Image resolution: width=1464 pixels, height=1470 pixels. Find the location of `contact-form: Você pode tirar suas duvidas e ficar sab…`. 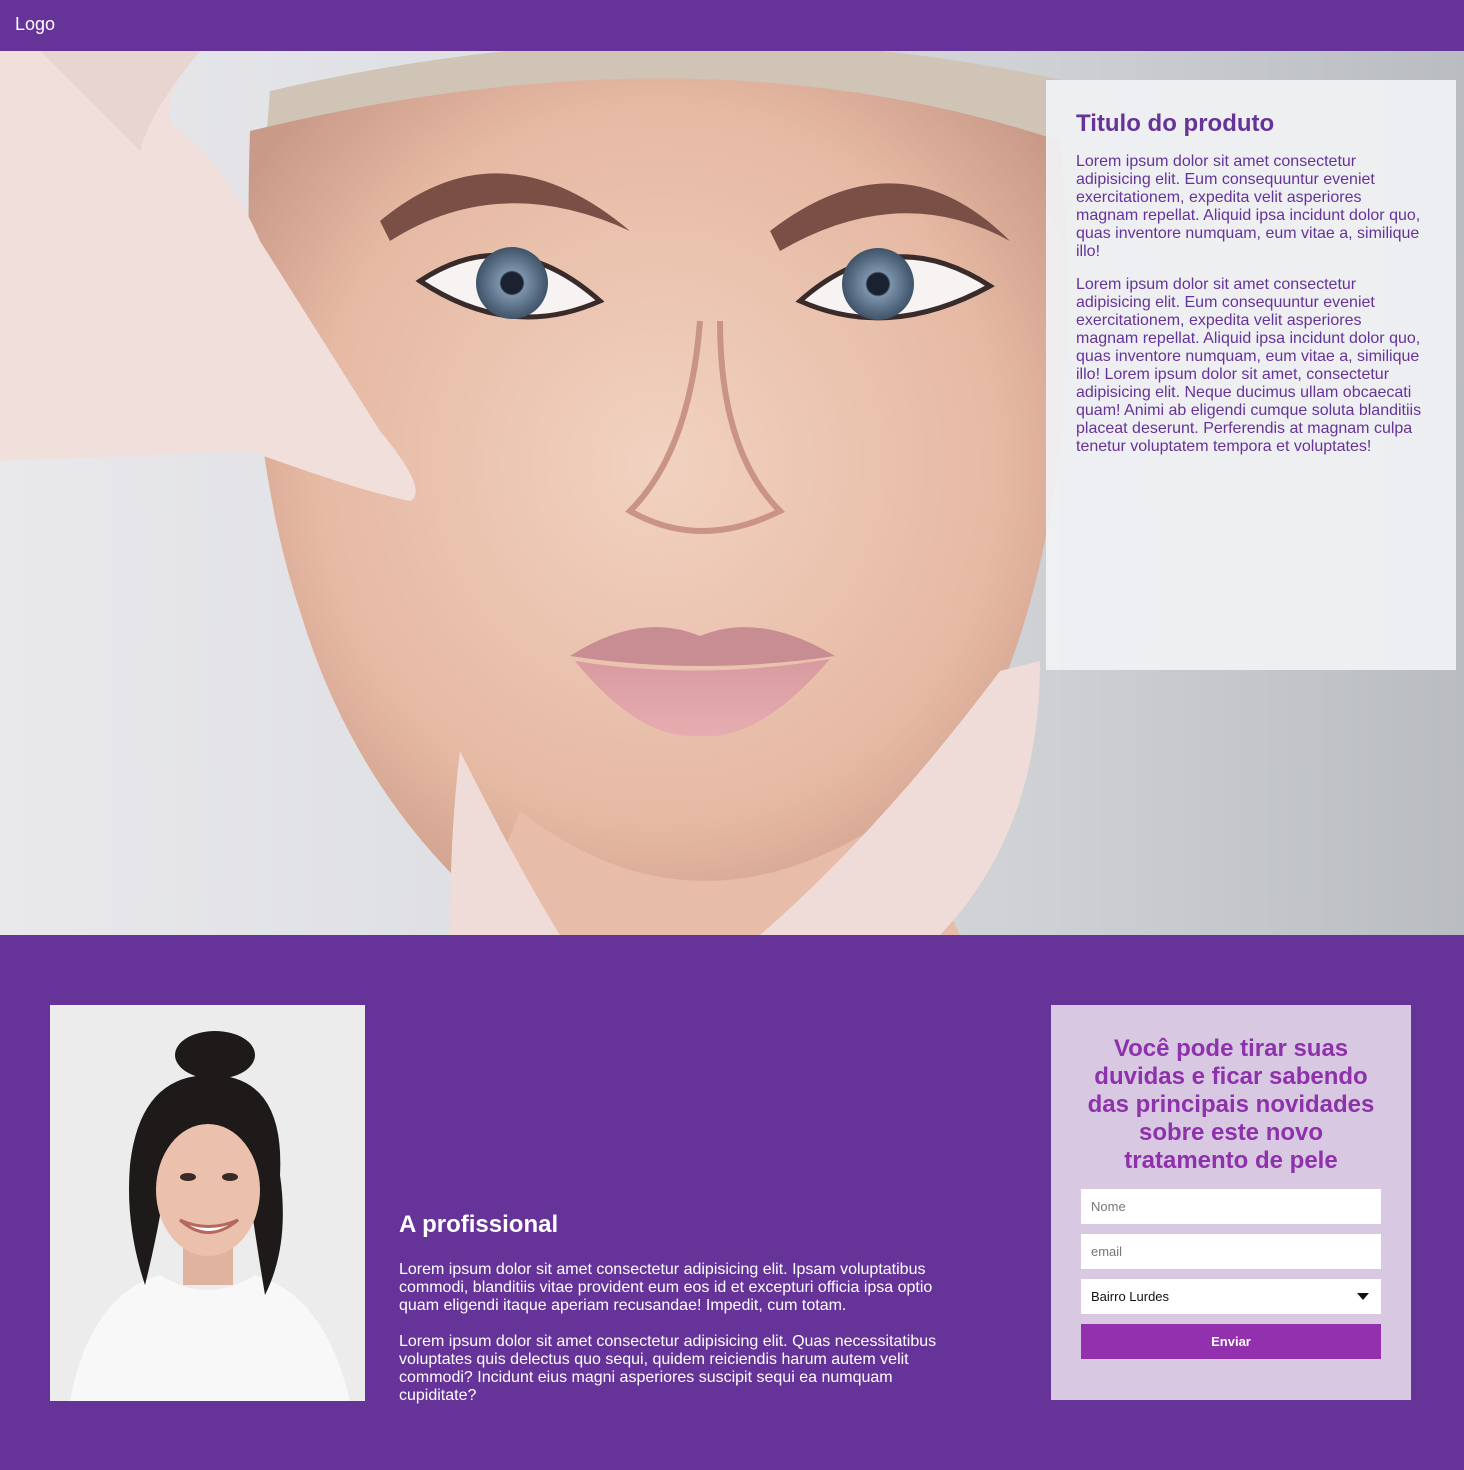

contact-form: Você pode tirar suas duvidas e ficar sab… is located at coordinates (1231, 1202).